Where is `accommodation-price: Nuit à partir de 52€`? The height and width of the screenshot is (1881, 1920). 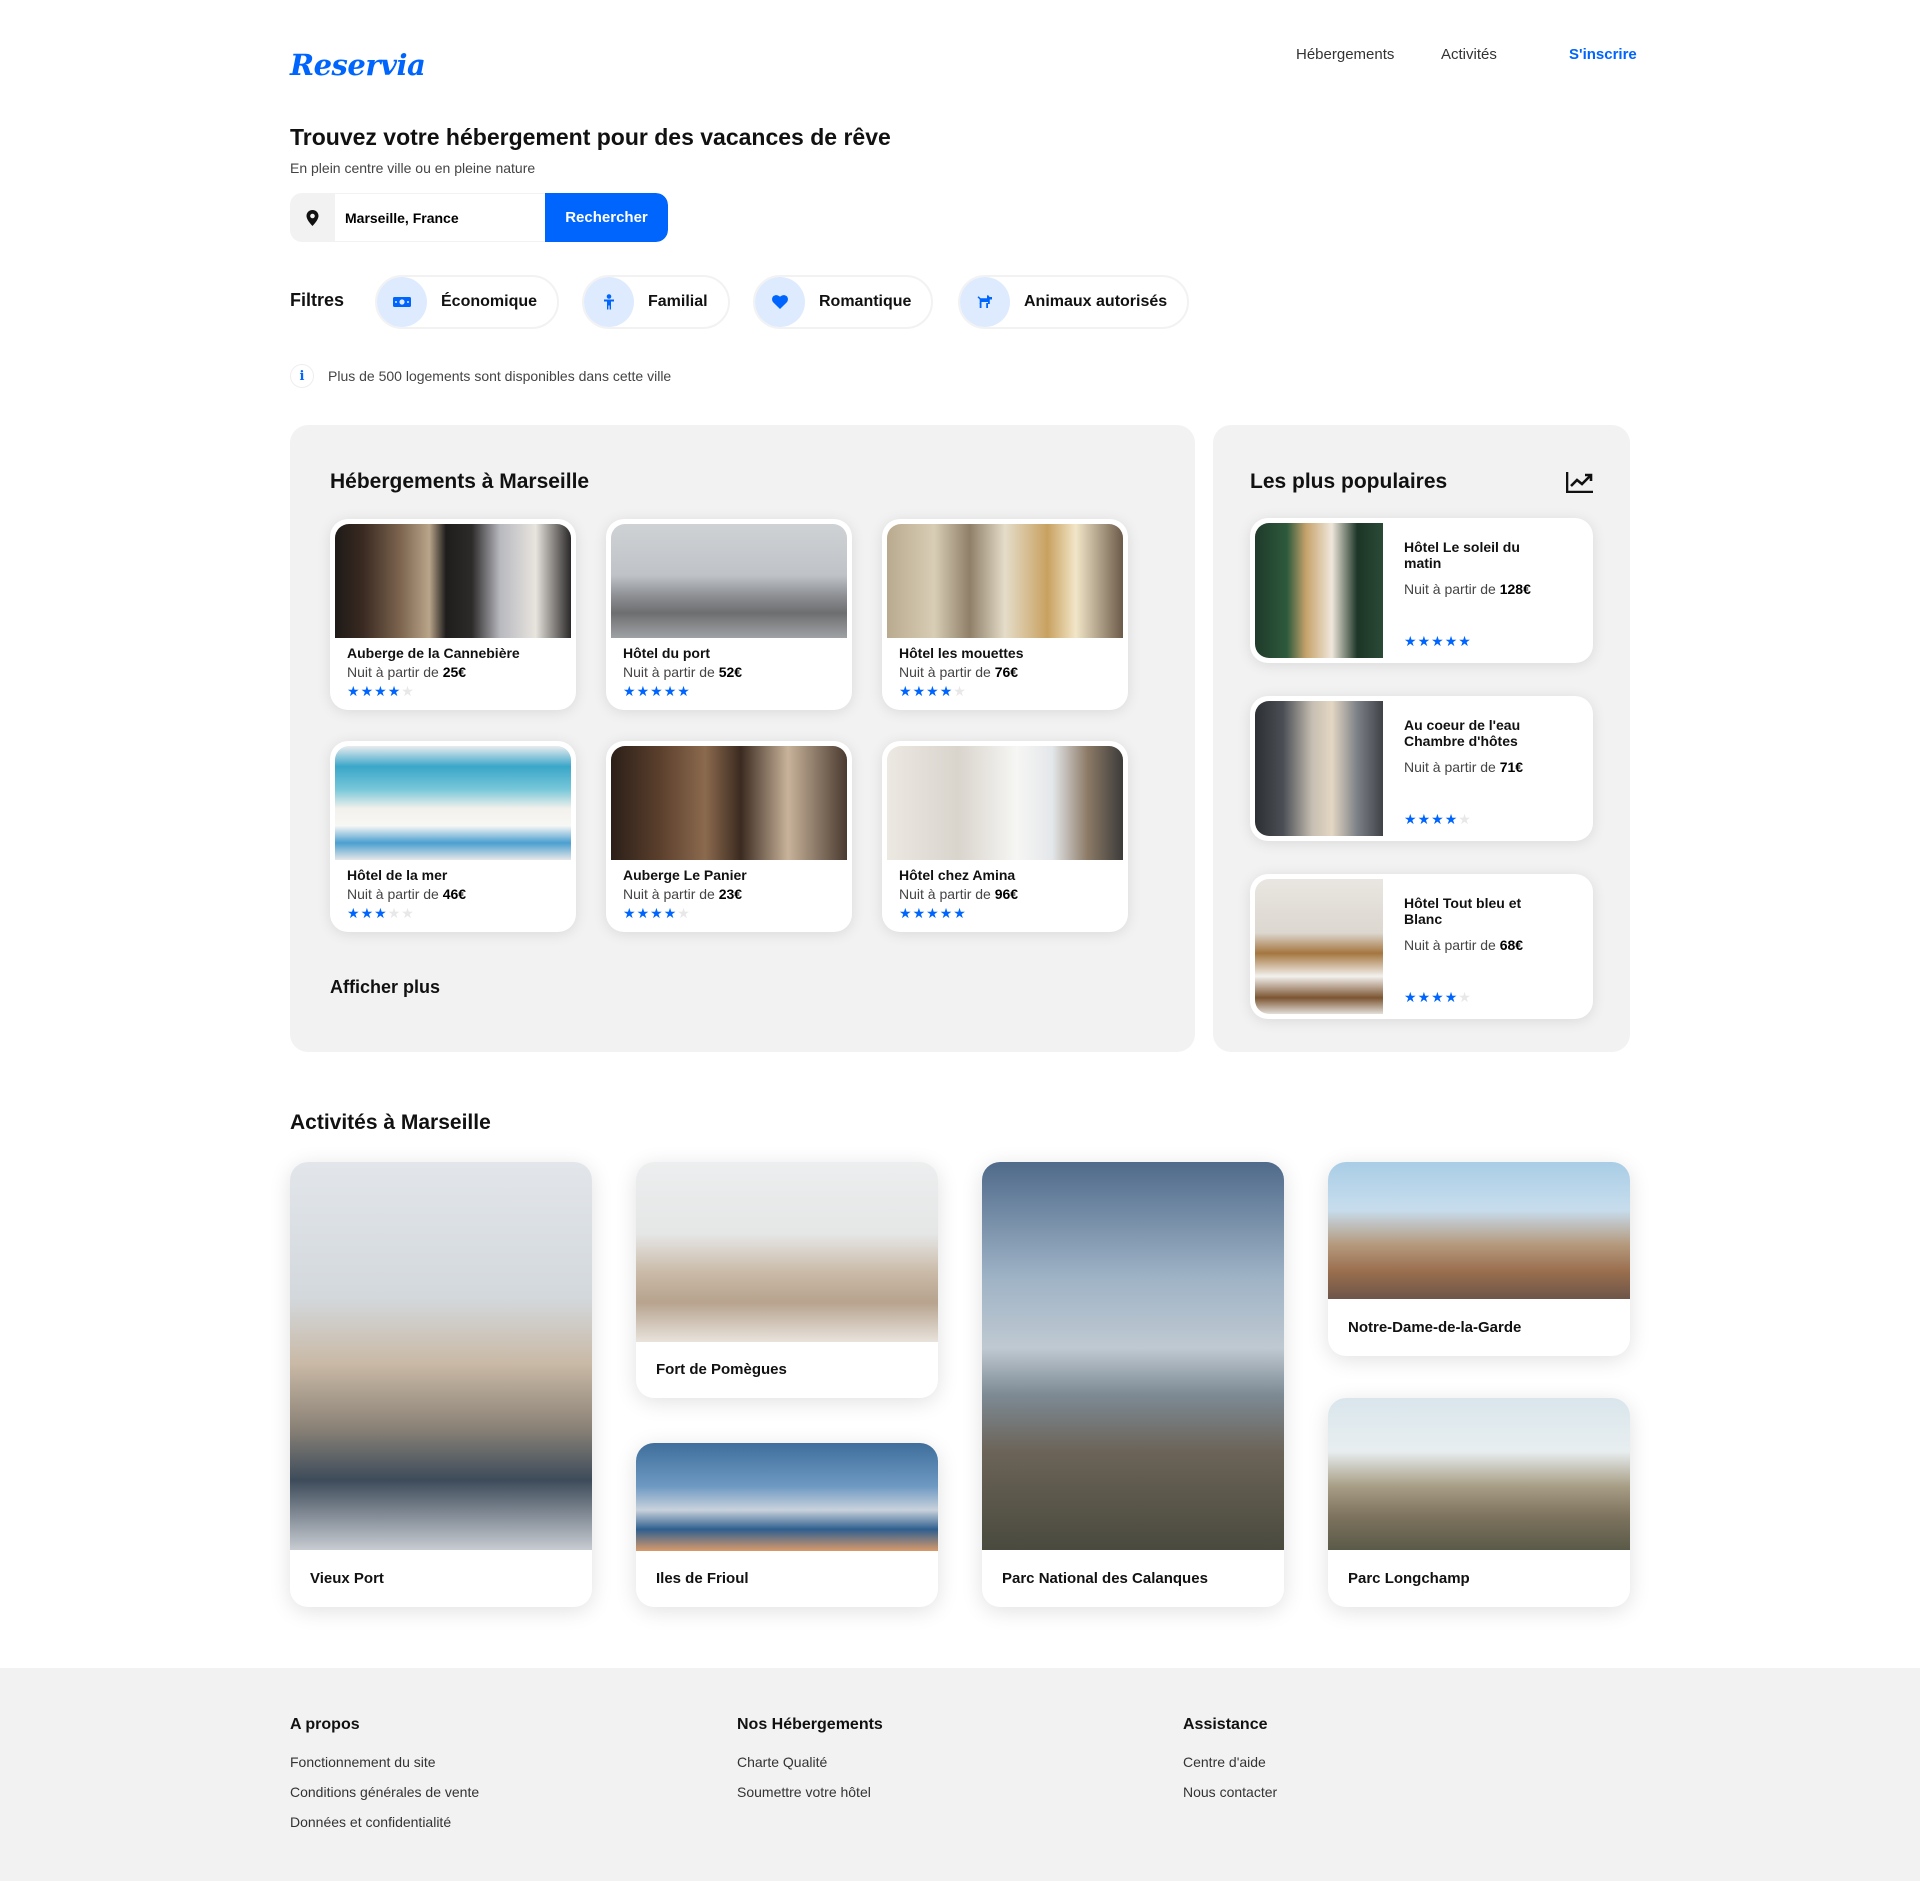
accommodation-price: Nuit à partir de 52€ is located at coordinates (683, 672).